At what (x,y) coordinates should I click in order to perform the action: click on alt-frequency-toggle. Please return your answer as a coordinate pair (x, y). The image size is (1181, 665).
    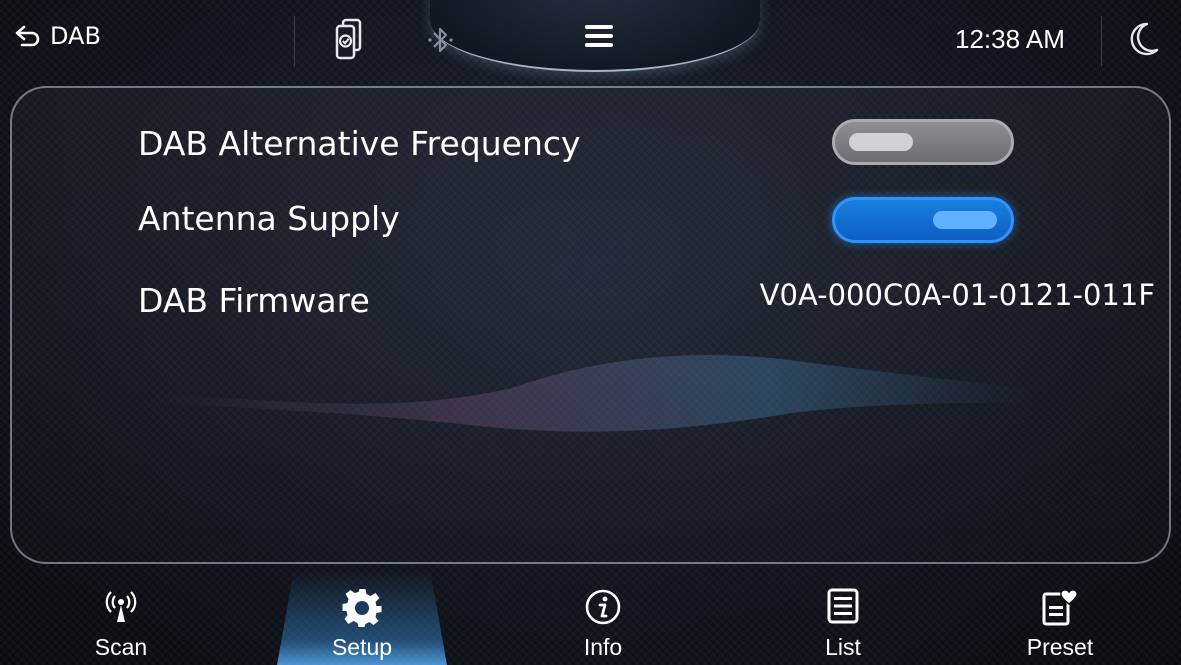
    Looking at the image, I should click on (923, 142).